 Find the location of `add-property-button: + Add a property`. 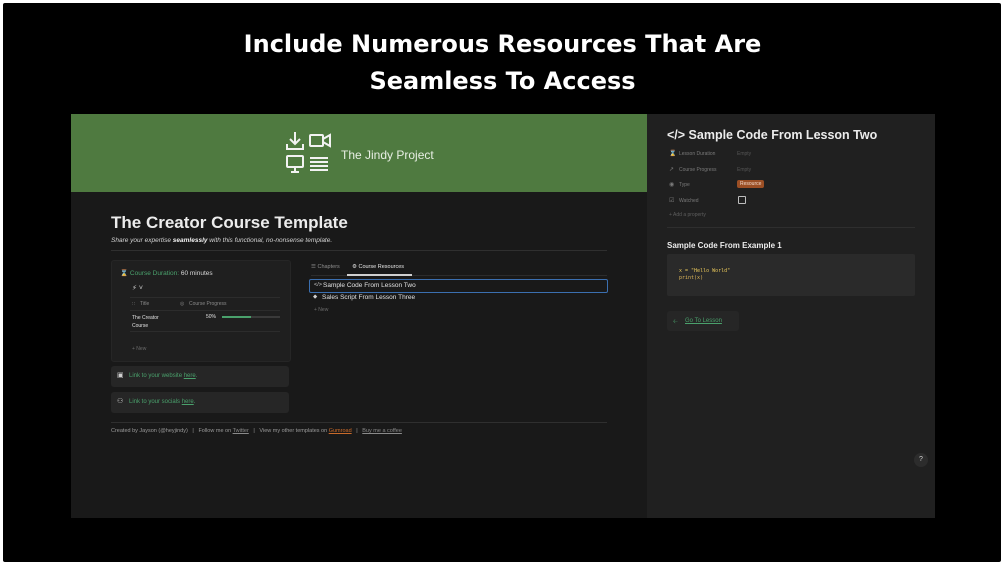

add-property-button: + Add a property is located at coordinates (687, 215).